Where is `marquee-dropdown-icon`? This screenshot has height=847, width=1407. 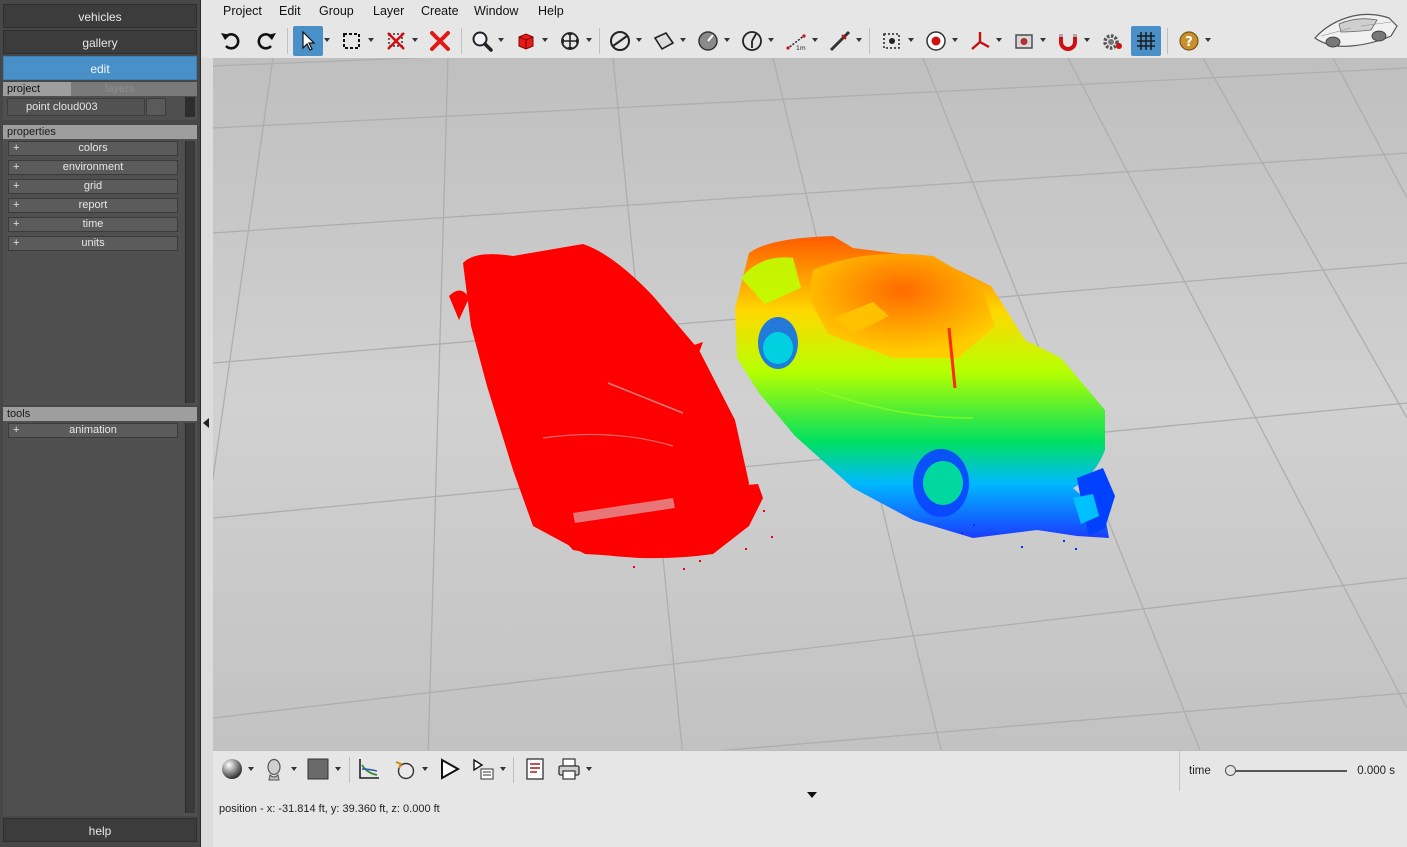
marquee-dropdown-icon is located at coordinates (371, 40).